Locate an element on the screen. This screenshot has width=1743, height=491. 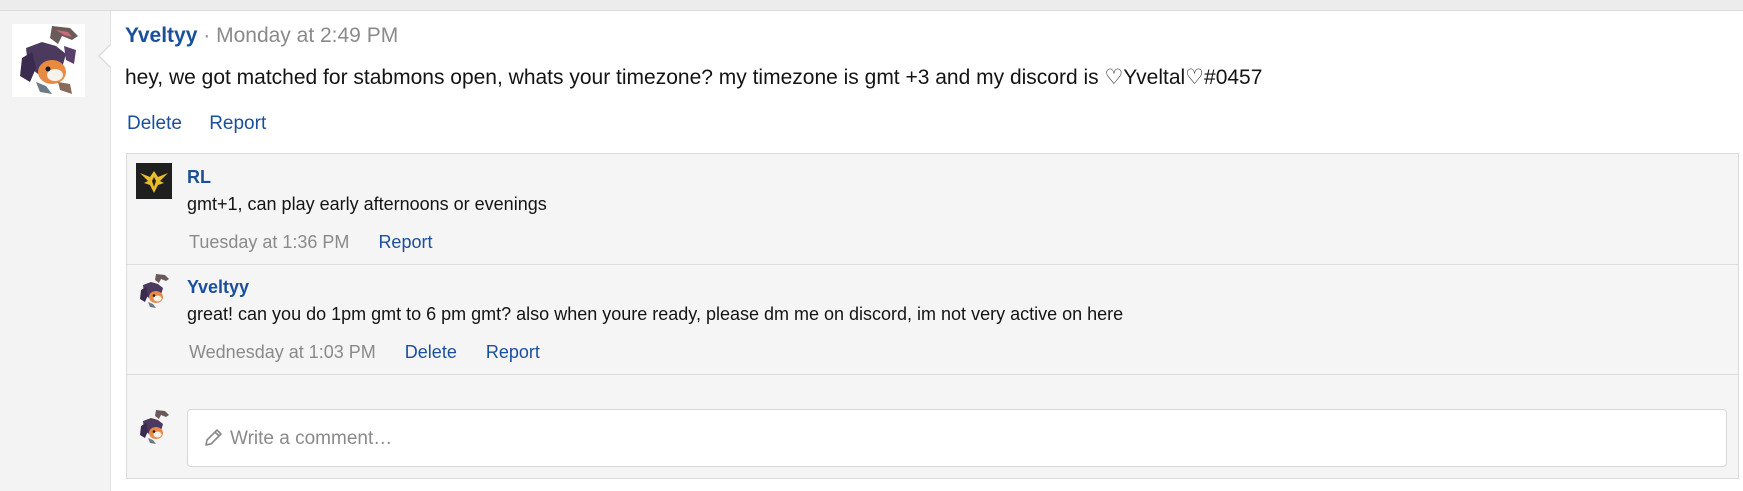
comment-meta: Wednesday at 1:03 PM Delete Report is located at coordinates (376, 352).